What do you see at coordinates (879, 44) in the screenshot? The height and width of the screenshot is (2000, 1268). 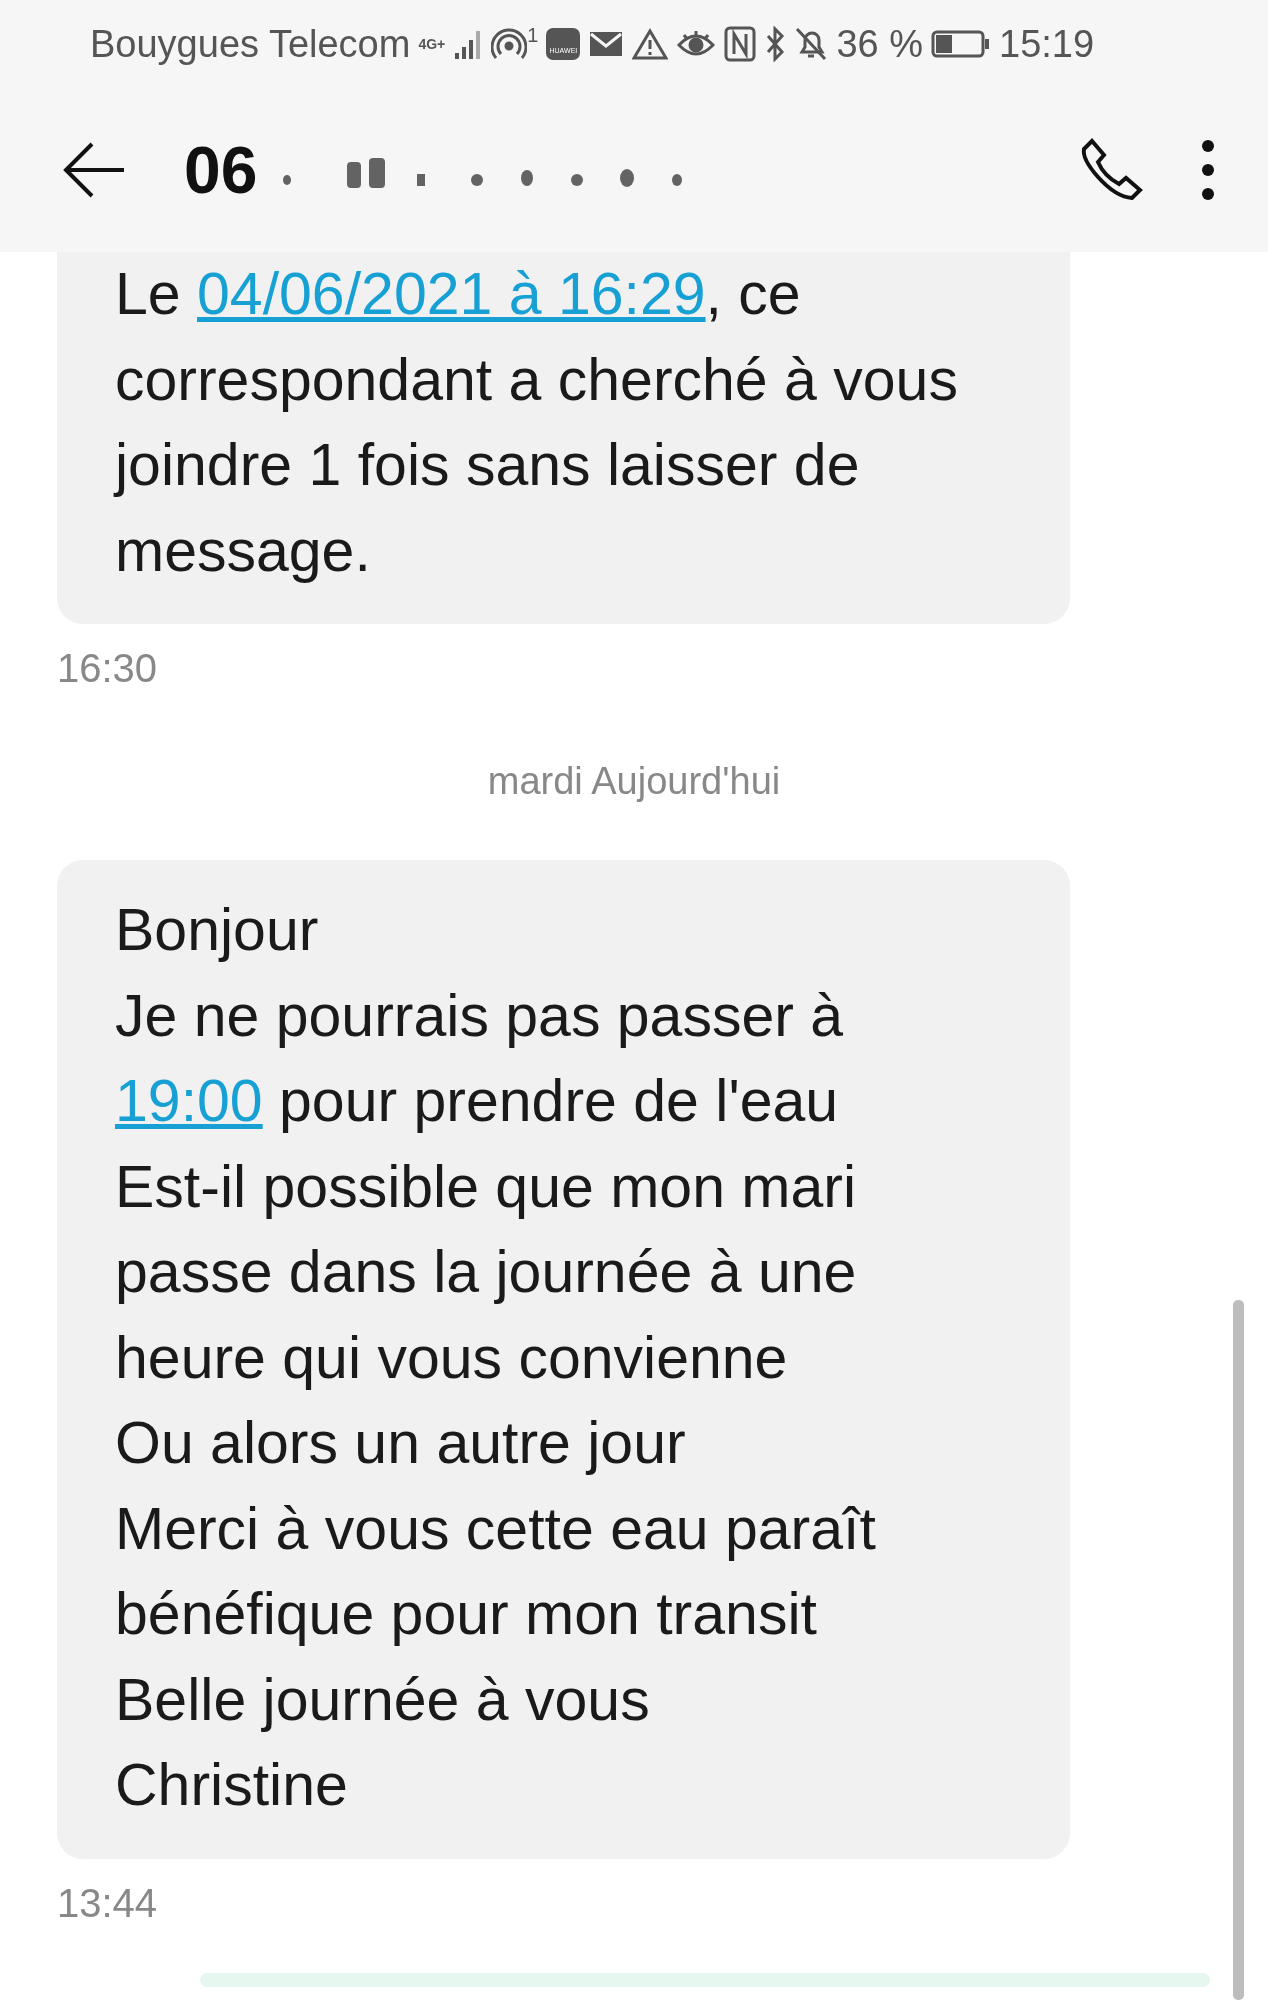 I see `battery-percentage: 36 %` at bounding box center [879, 44].